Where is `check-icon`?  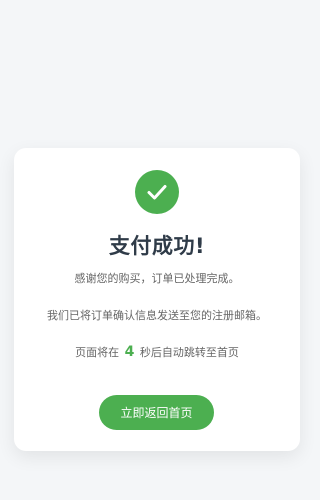
check-icon is located at coordinates (157, 192).